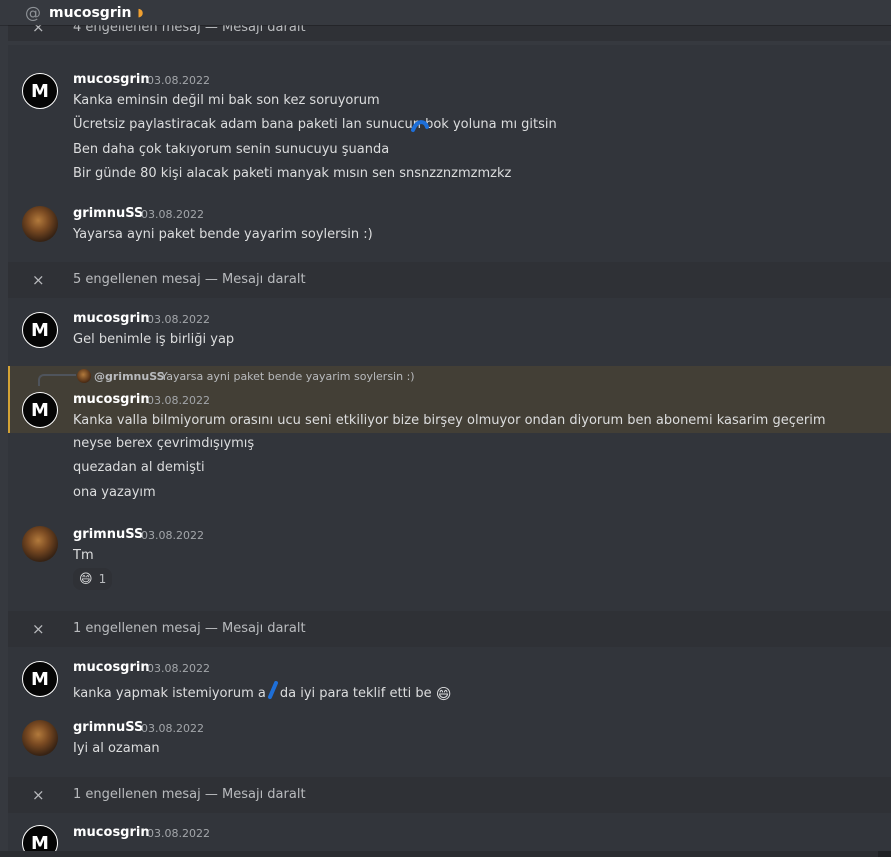  What do you see at coordinates (449, 558) in the screenshot?
I see `message: grimnuSS 03.08.2022 Tm 😄 1` at bounding box center [449, 558].